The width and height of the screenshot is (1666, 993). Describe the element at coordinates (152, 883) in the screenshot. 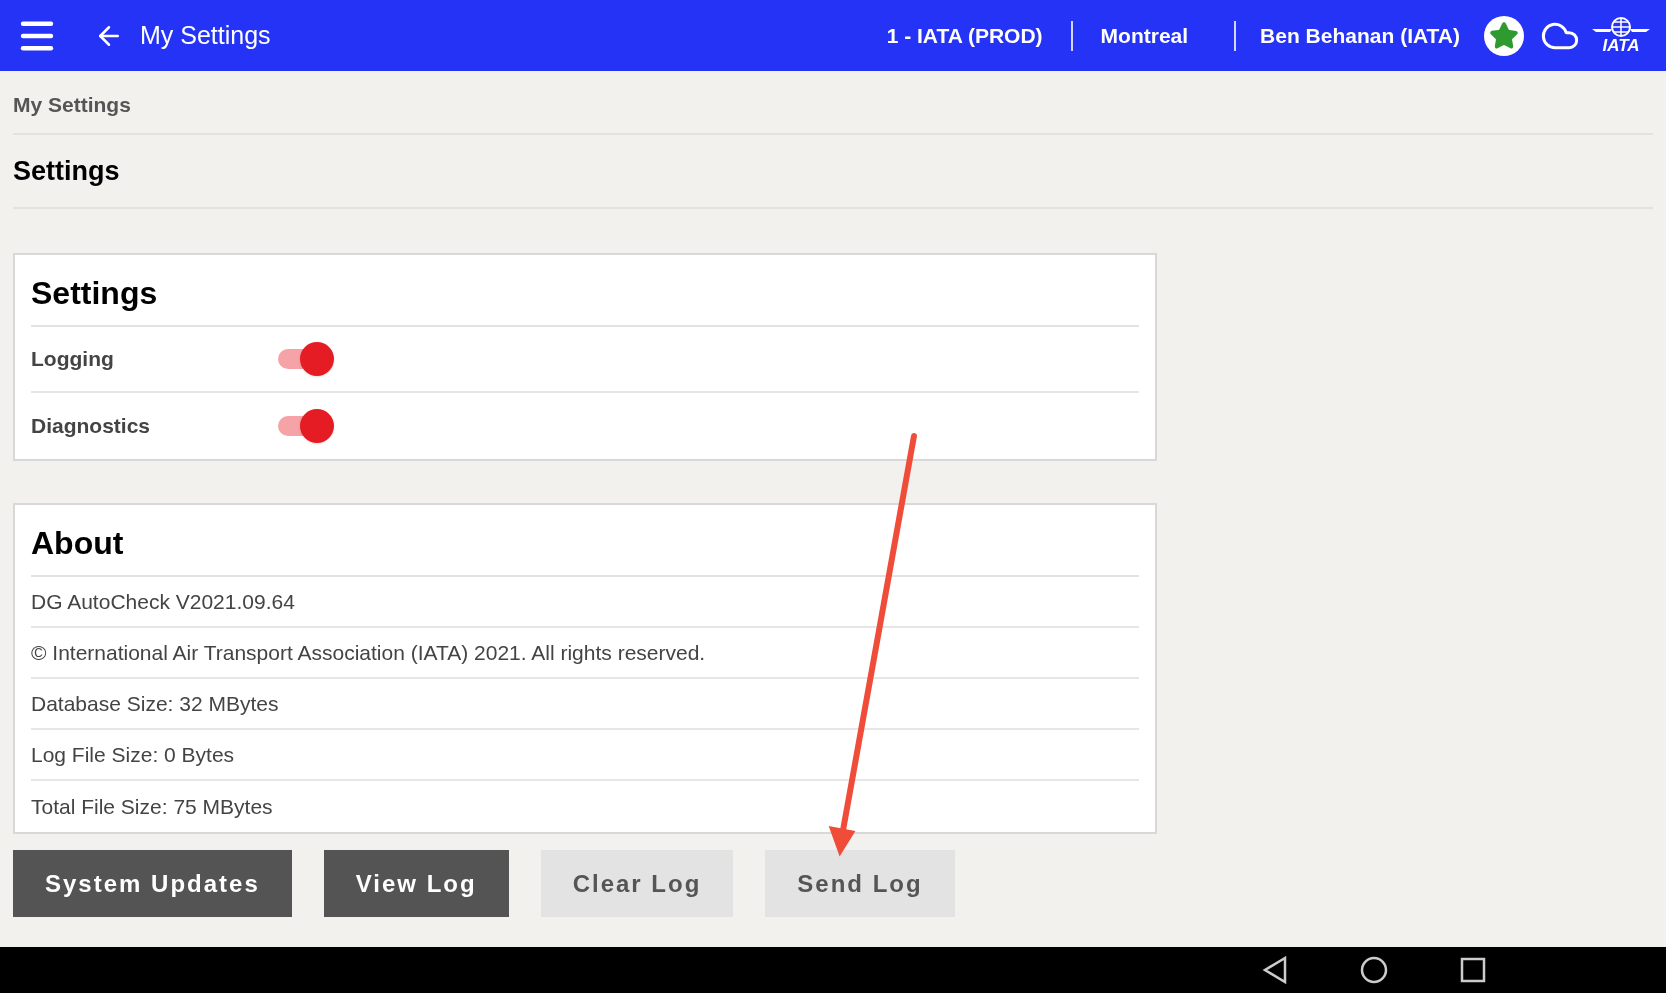

I see `action-button: System Updates` at that location.